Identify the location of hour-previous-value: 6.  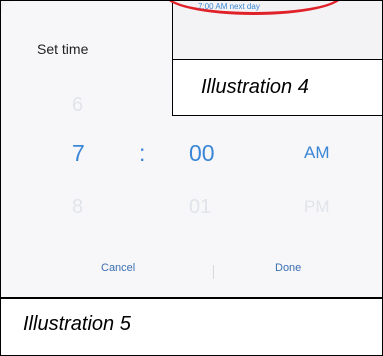
(77, 105).